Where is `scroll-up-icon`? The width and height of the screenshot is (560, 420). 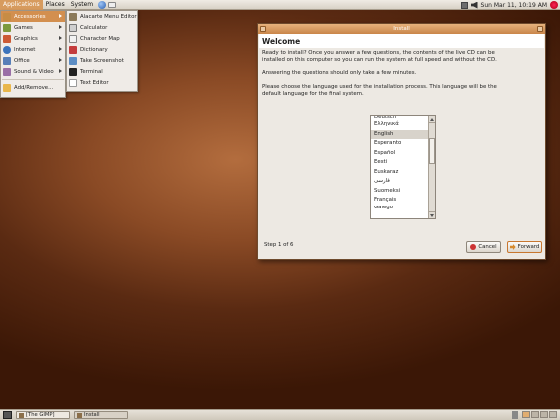
scroll-up-icon is located at coordinates (432, 119).